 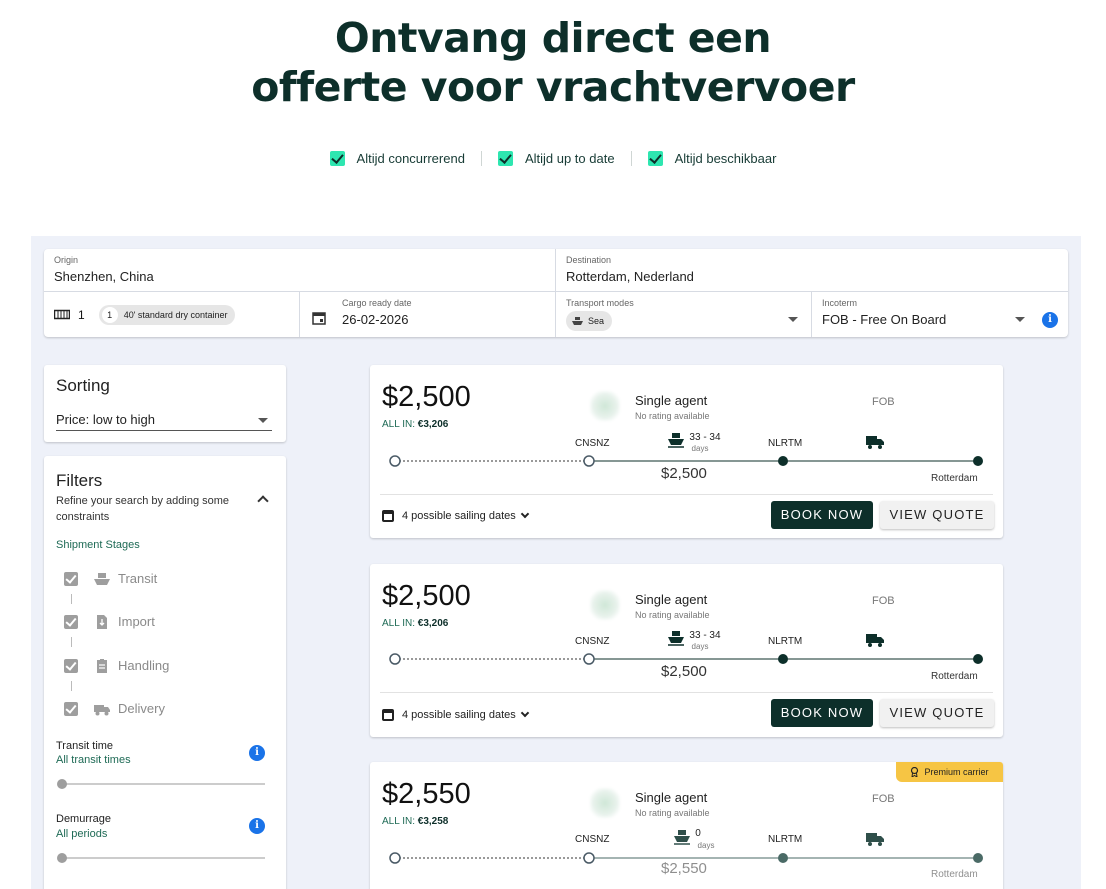 What do you see at coordinates (553, 38) in the screenshot?
I see `page-title-line1: Ontvang direct een` at bounding box center [553, 38].